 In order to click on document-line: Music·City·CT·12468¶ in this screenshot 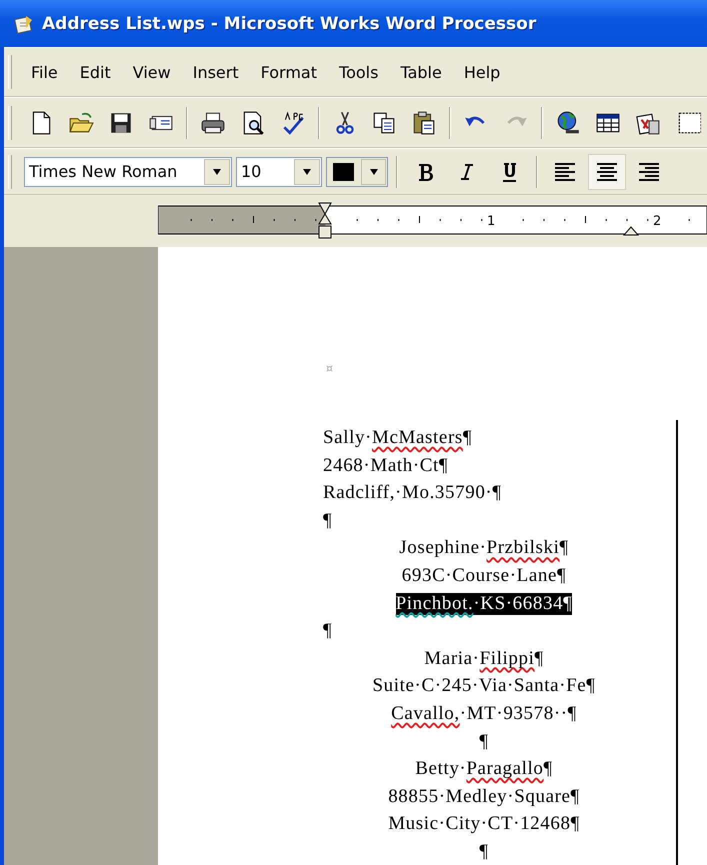, I will do `click(484, 824)`.